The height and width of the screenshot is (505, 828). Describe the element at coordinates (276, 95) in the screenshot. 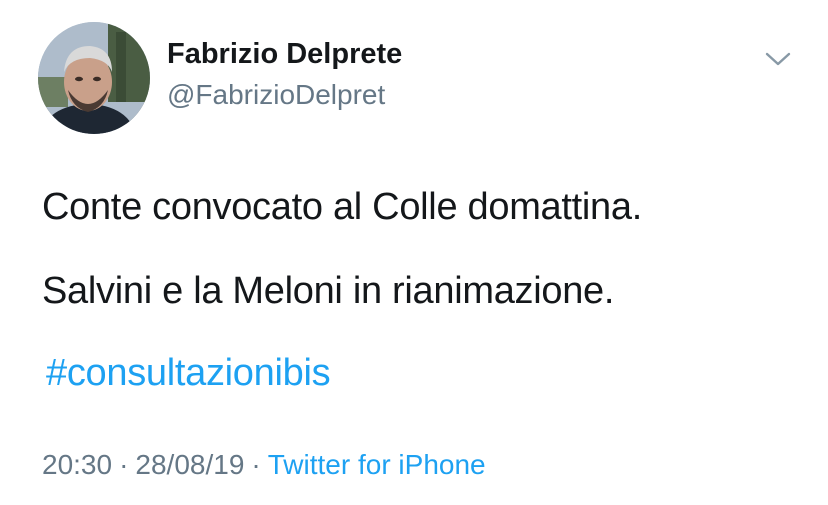

I see `author-handle: @FabrizioDelpret` at that location.